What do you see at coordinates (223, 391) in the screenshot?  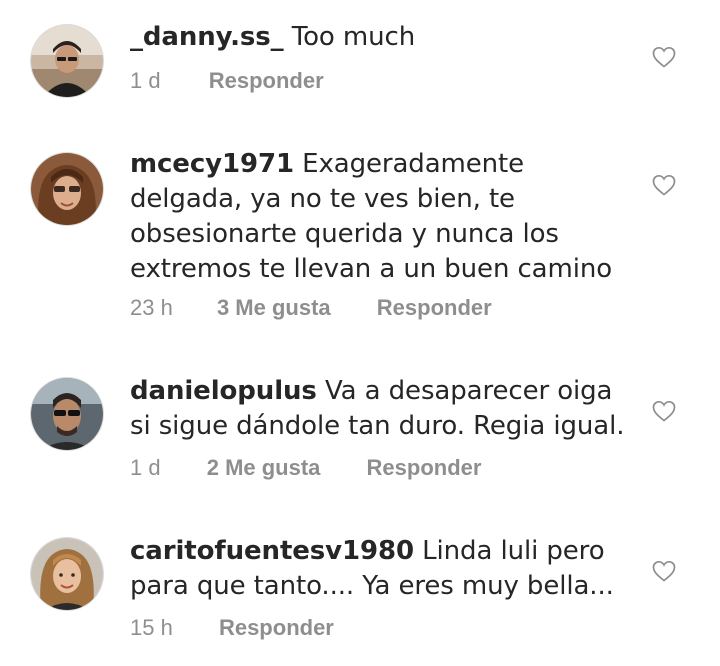 I see `comment-username: danielopulus` at bounding box center [223, 391].